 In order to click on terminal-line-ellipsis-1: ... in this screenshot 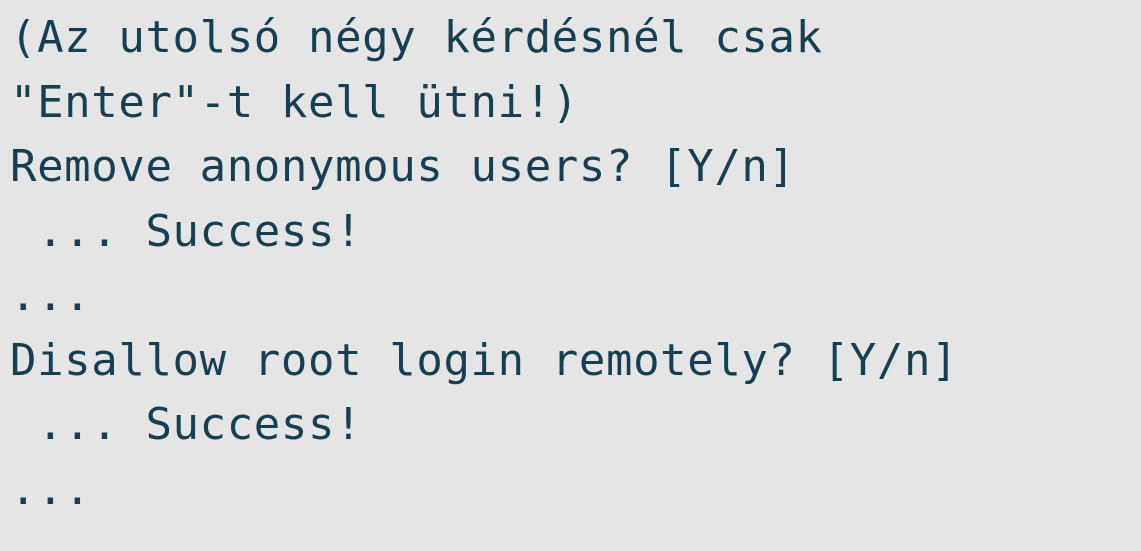, I will do `click(51, 295)`.